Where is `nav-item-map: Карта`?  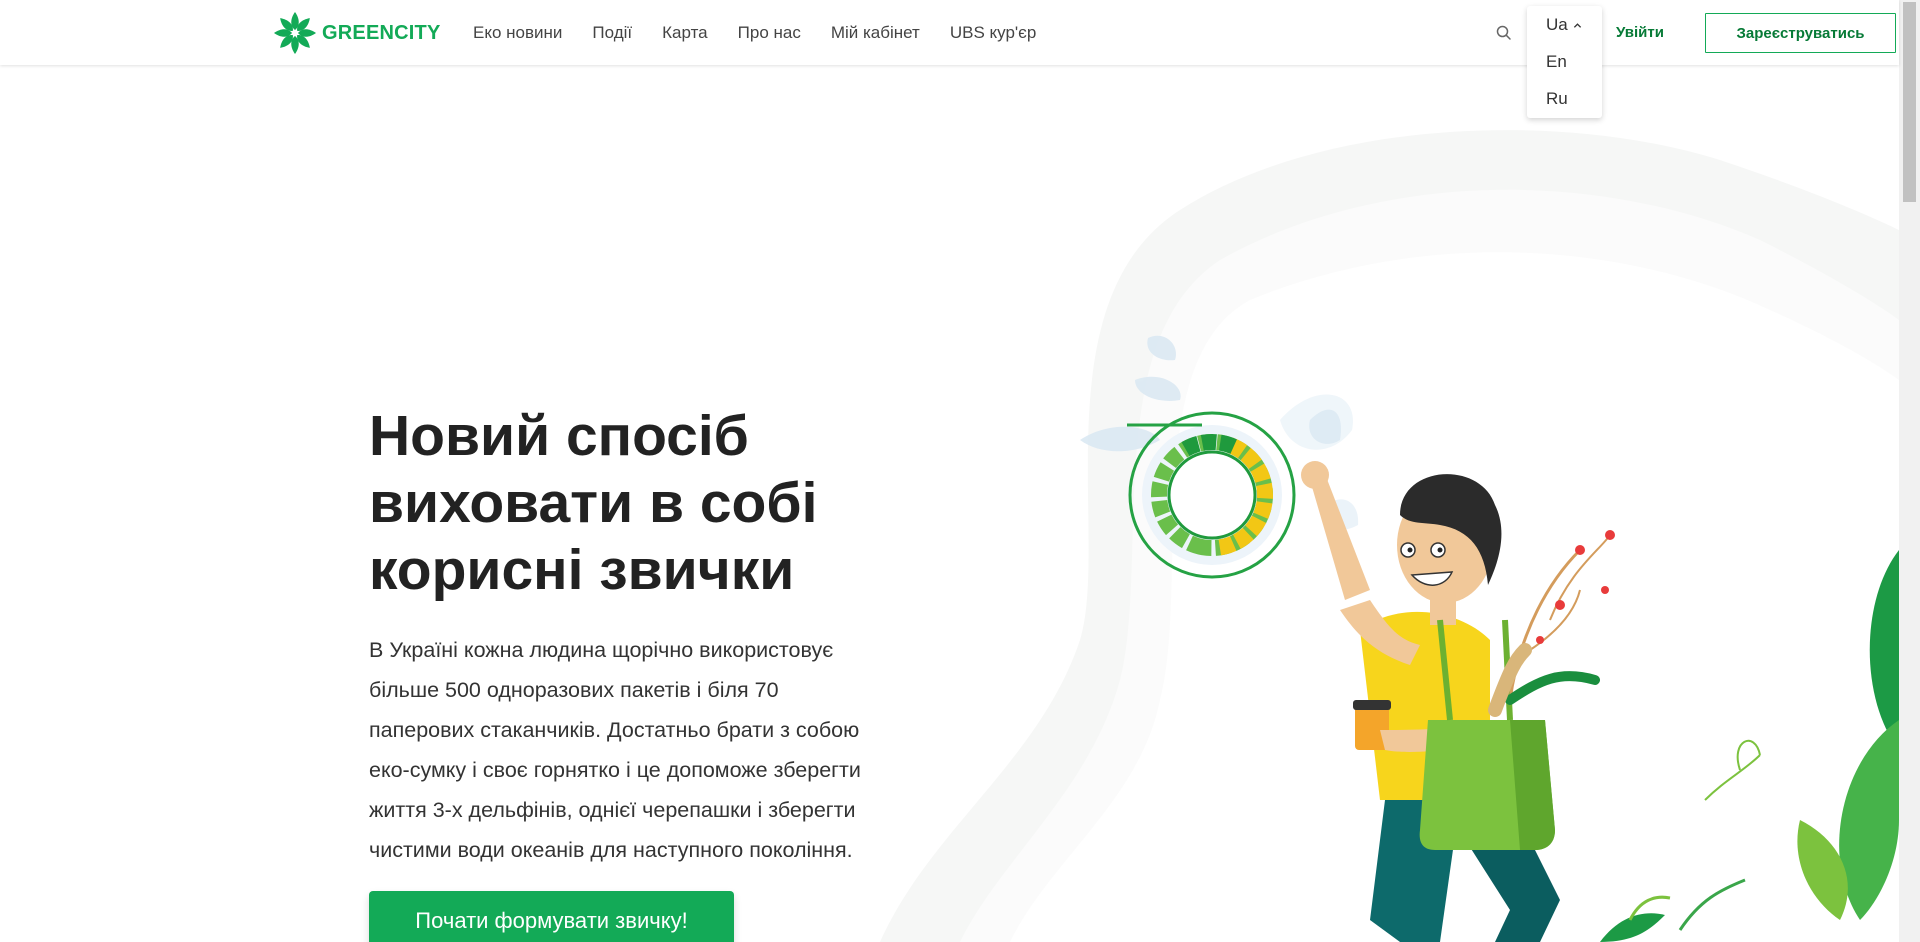
nav-item-map: Карта is located at coordinates (685, 33).